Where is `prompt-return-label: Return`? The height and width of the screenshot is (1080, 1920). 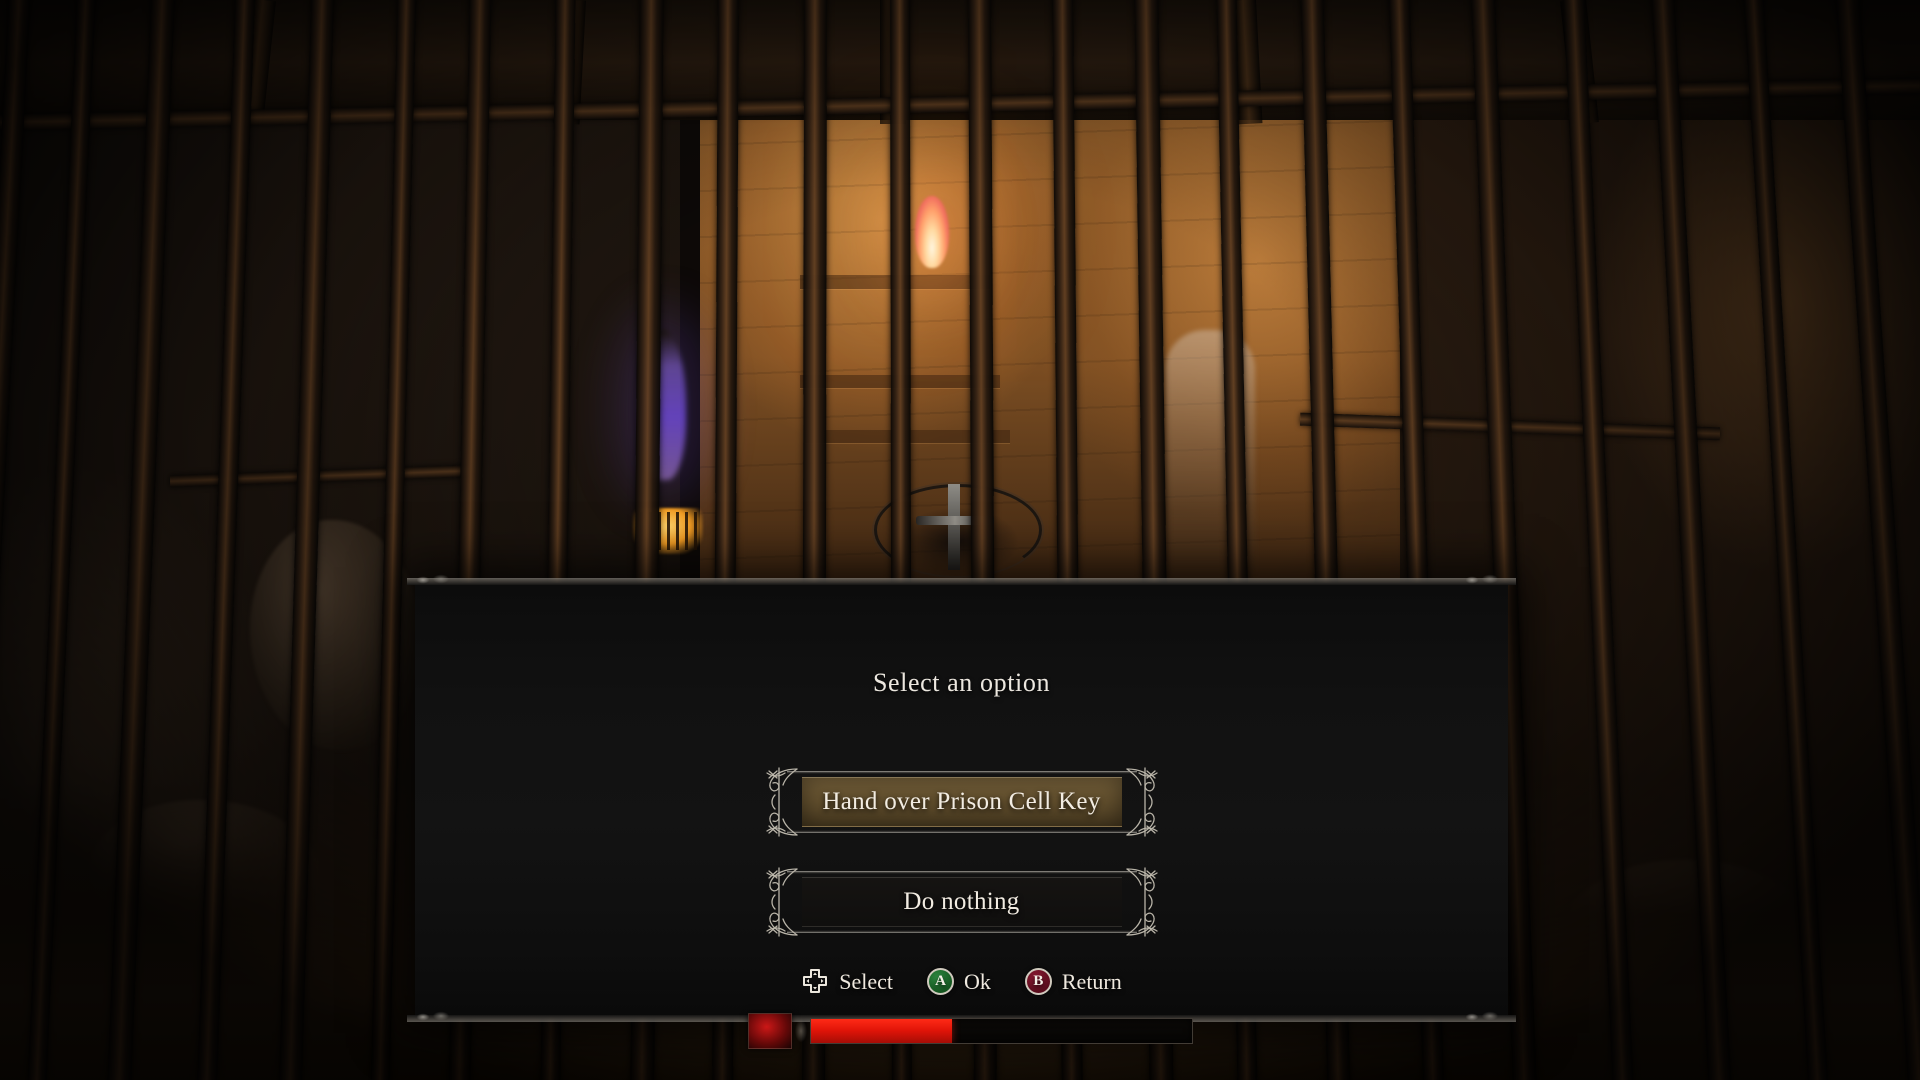
prompt-return-label: Return is located at coordinates (1091, 981).